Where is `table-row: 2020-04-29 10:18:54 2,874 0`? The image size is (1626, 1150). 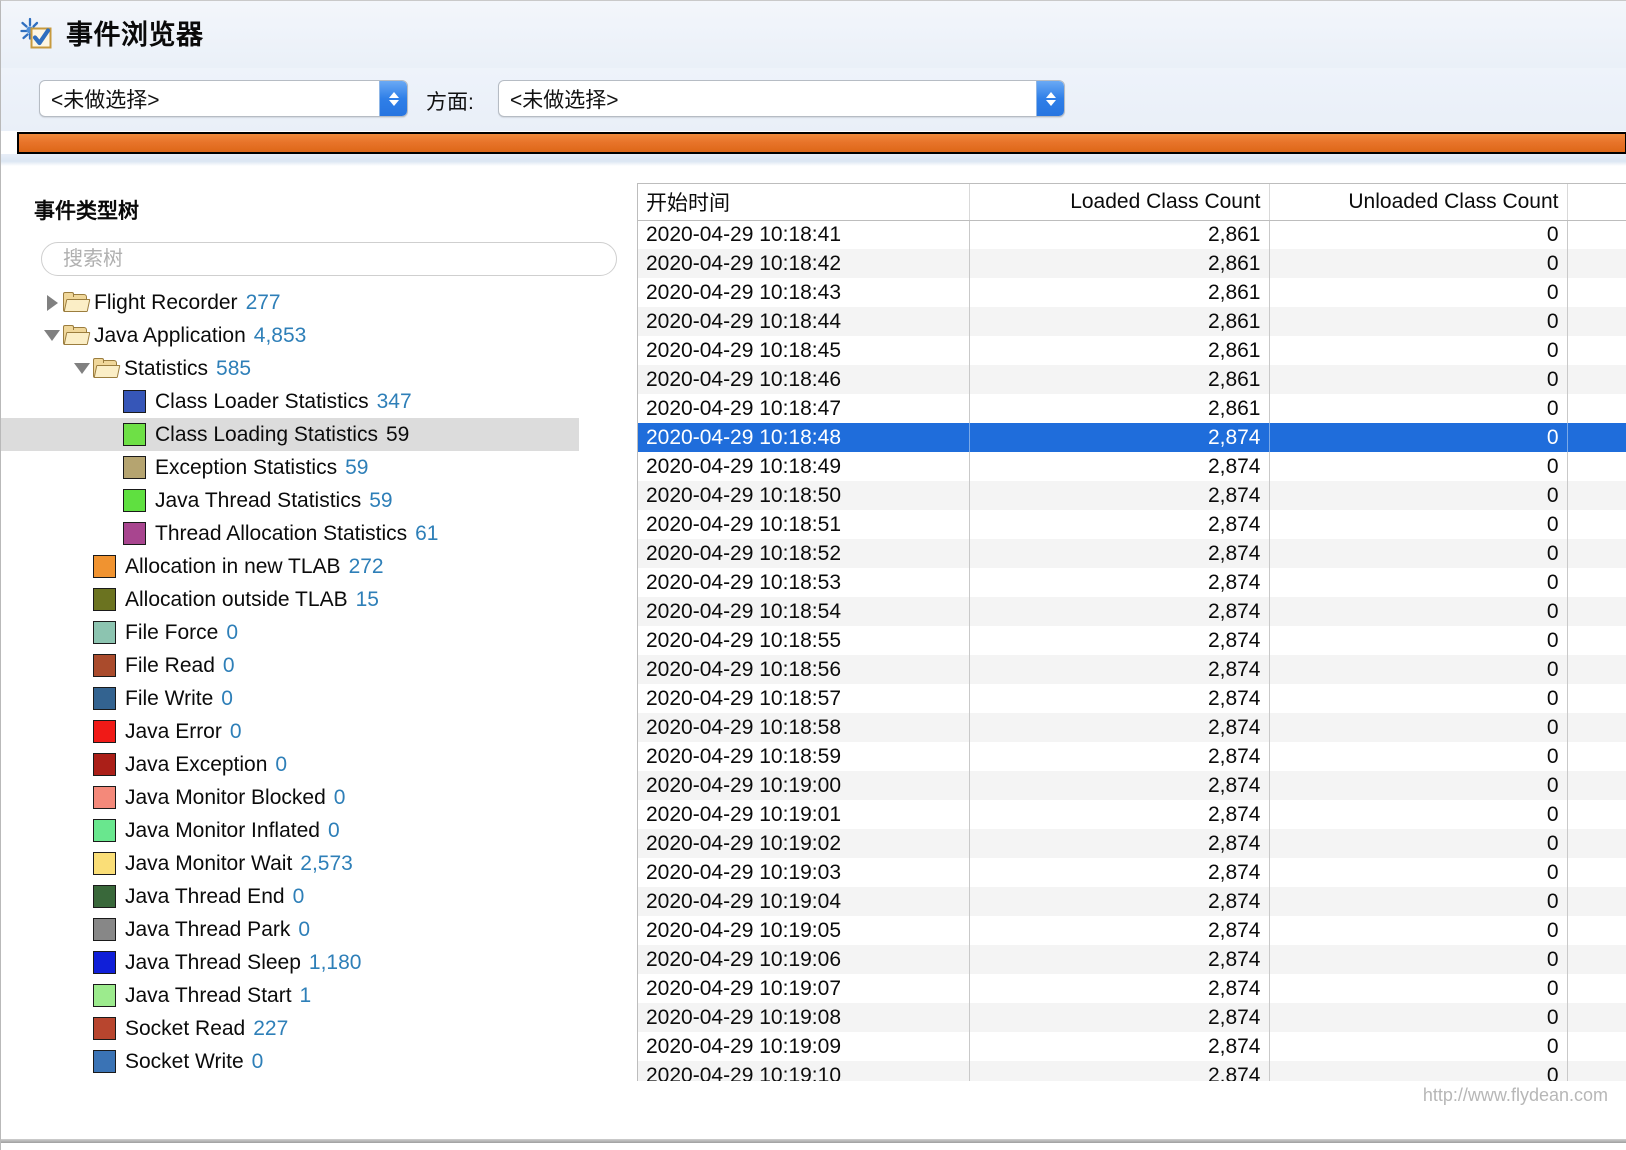 table-row: 2020-04-29 10:18:54 2,874 0 is located at coordinates (1132, 611).